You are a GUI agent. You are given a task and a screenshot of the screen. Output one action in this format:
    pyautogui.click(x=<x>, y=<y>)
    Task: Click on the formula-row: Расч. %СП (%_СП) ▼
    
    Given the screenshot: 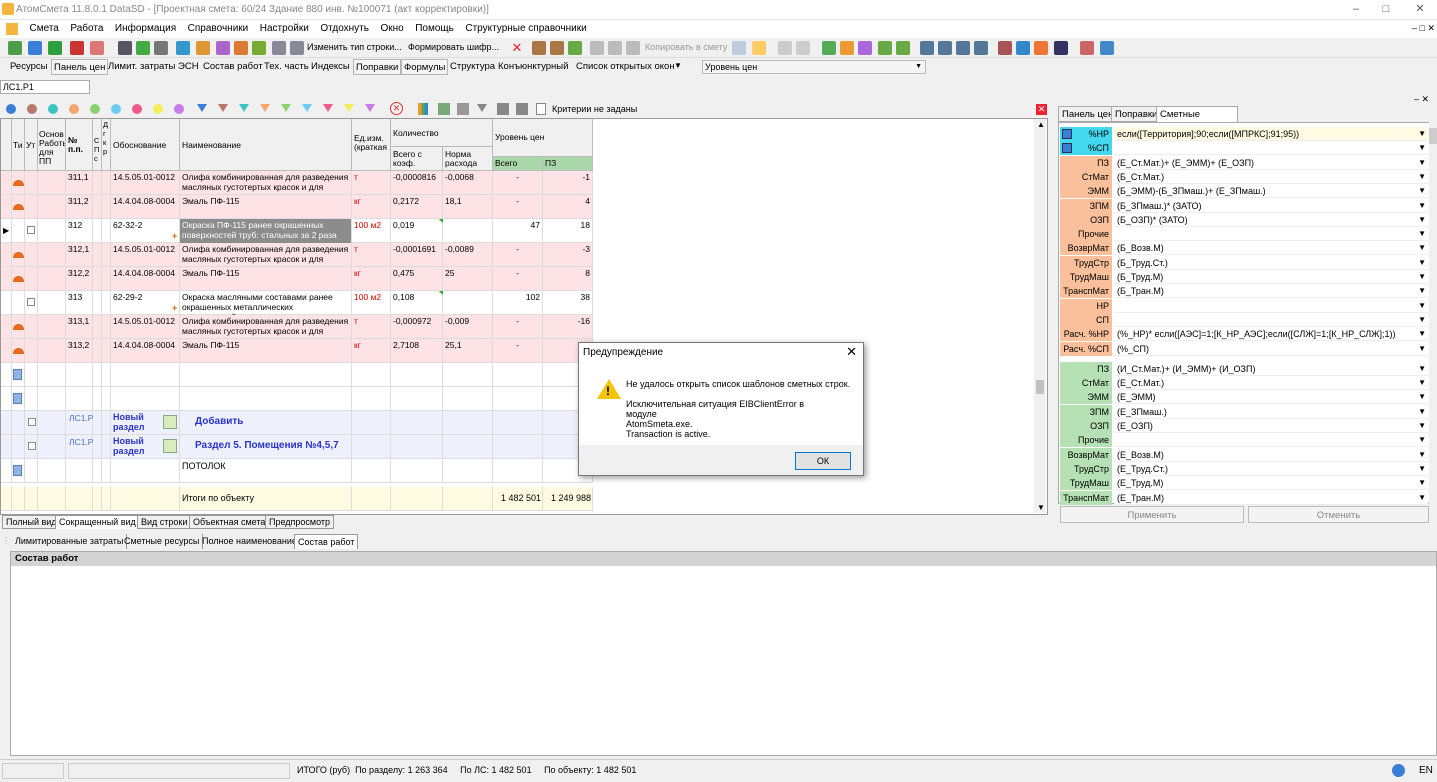 What is the action you would take?
    pyautogui.click(x=1244, y=348)
    